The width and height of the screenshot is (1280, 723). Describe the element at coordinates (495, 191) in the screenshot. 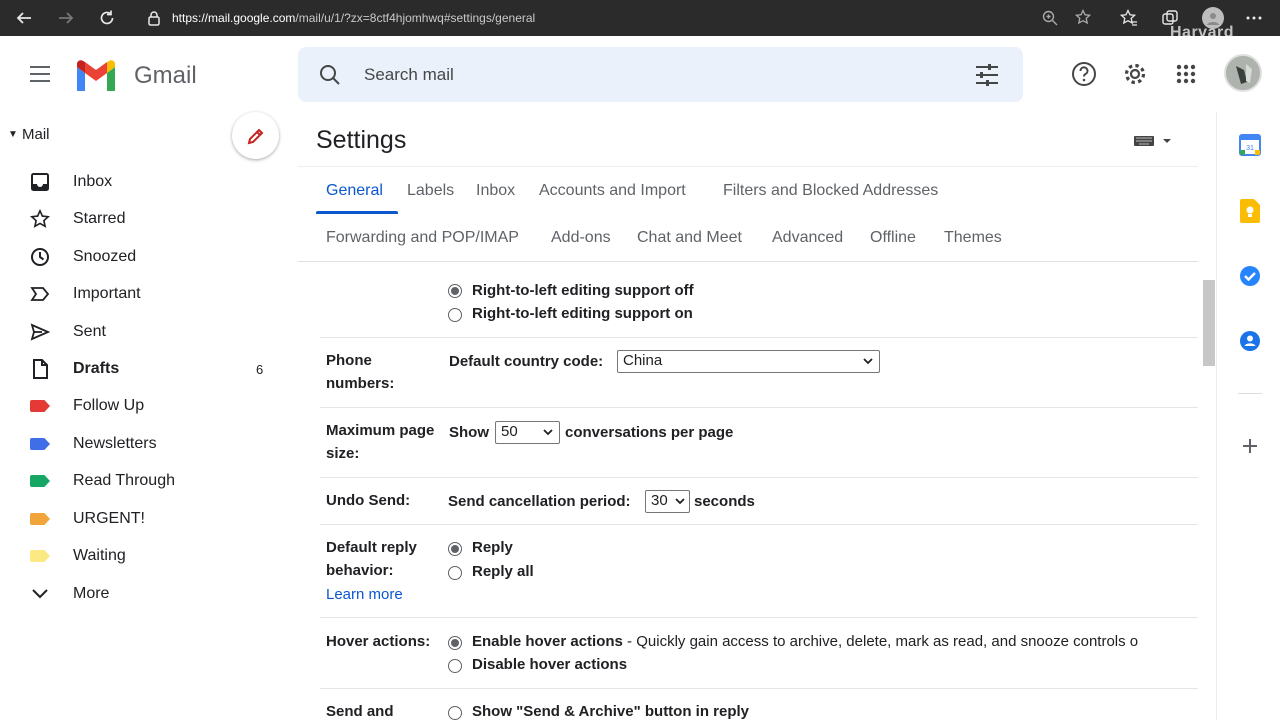

I see `tab-inbox: Inbox` at that location.